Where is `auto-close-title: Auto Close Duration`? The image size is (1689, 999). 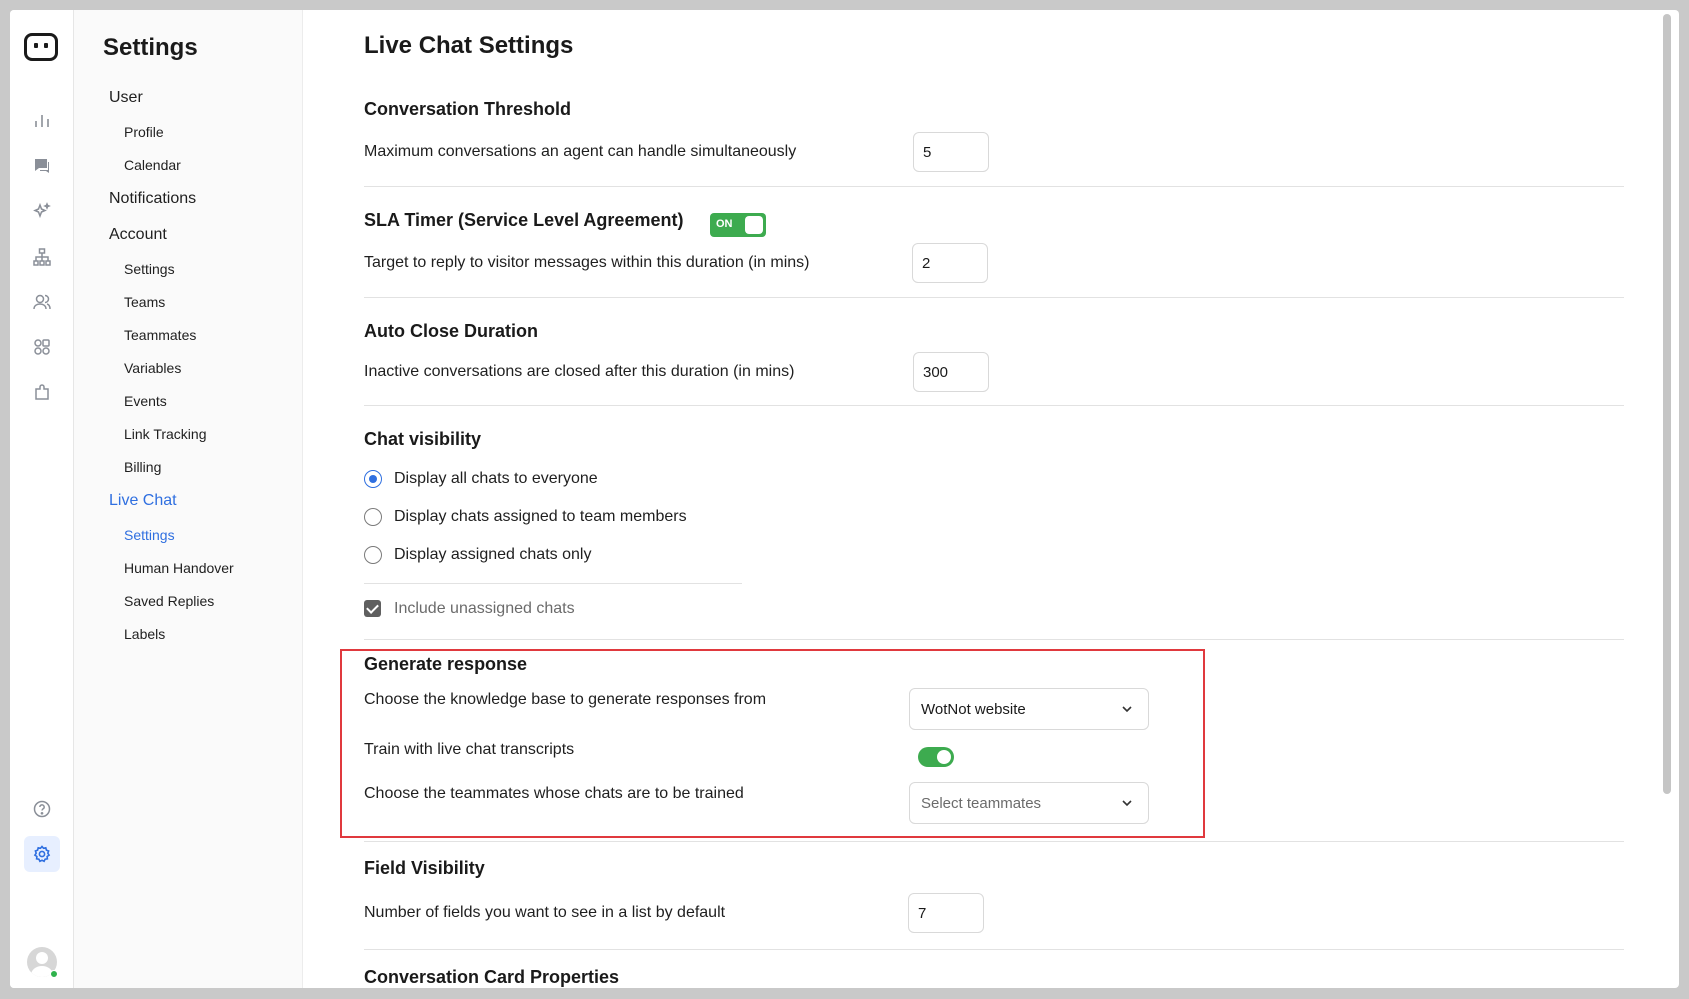
auto-close-title: Auto Close Duration is located at coordinates (451, 331).